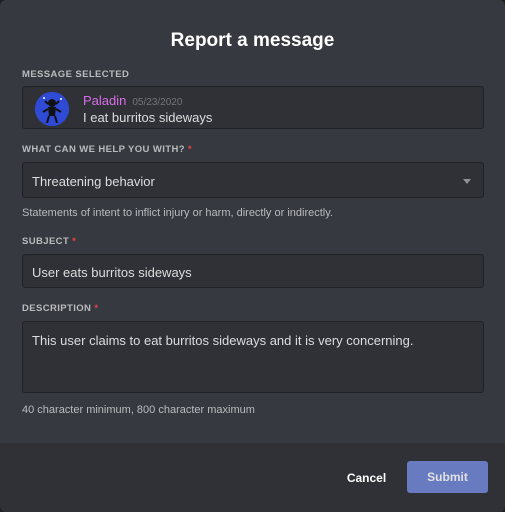 This screenshot has height=512, width=505. Describe the element at coordinates (60, 308) in the screenshot. I see `description-label: DESCRIPTION *` at that location.